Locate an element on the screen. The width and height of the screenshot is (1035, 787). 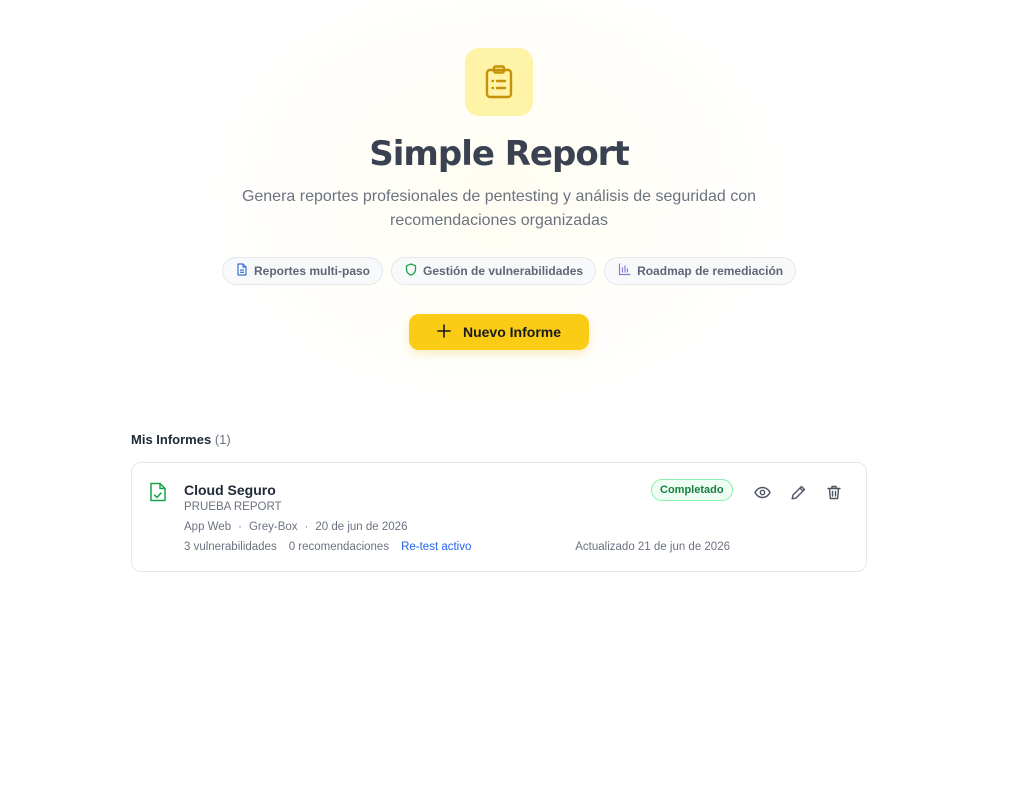
reports-section-label: Mis Informes is located at coordinates (171, 439).